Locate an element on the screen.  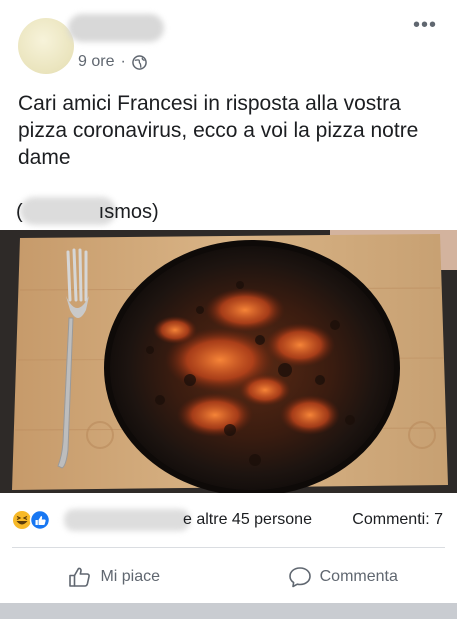
post-actions: Mi piace Commenta is located at coordinates (228, 577).